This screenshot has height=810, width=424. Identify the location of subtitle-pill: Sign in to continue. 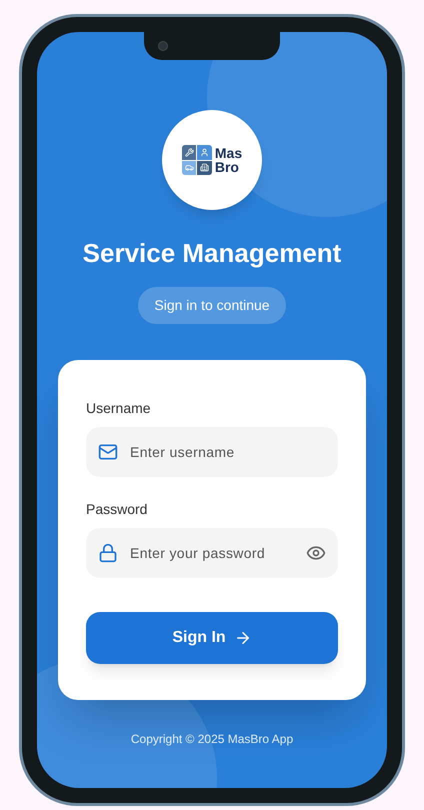
(212, 305).